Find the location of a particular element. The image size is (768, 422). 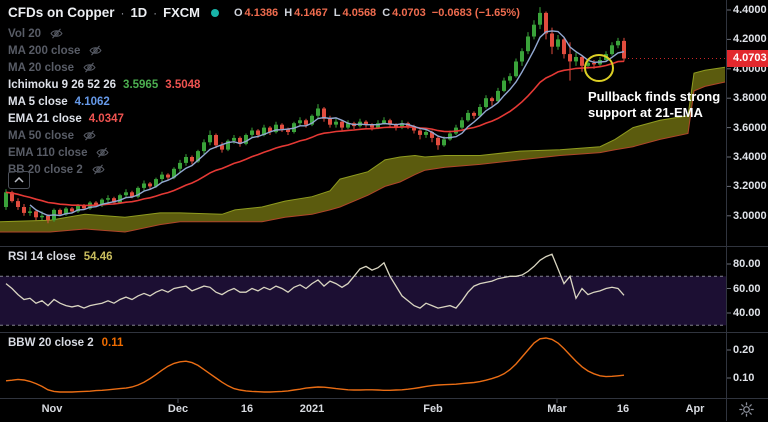

interval-label: 1D is located at coordinates (139, 12).